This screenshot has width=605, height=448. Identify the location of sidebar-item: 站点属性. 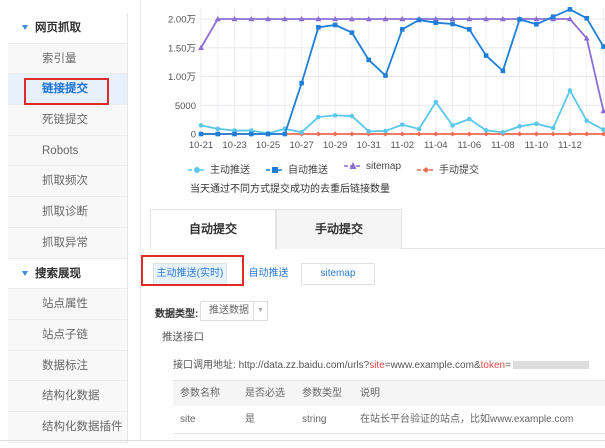
(67, 304).